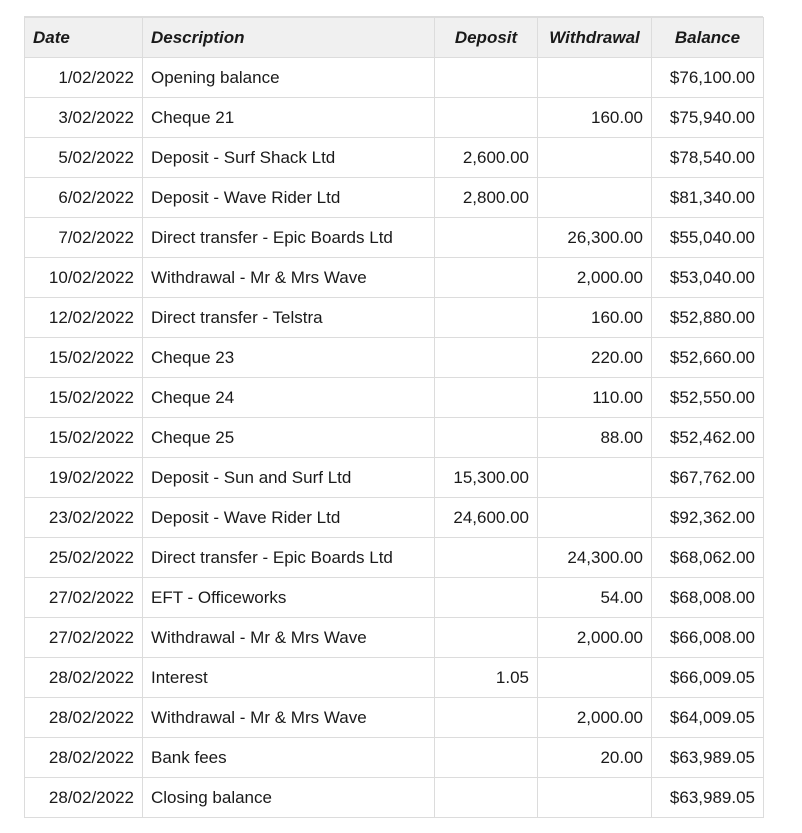  Describe the element at coordinates (707, 237) in the screenshot. I see `balance-cell: $55,040.00` at that location.